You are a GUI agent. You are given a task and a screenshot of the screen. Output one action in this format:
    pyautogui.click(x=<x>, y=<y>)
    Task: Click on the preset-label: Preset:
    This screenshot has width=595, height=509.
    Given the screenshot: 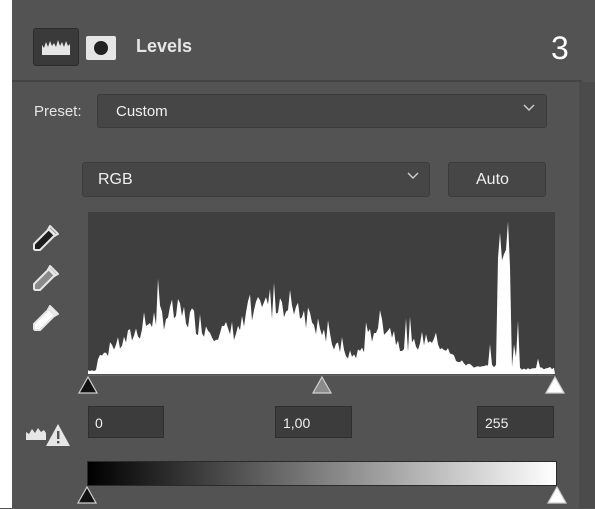 What is the action you would take?
    pyautogui.click(x=58, y=111)
    